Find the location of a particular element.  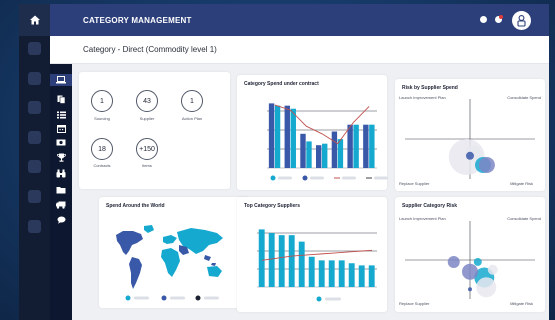

metric-label: Action Plan is located at coordinates (192, 118).